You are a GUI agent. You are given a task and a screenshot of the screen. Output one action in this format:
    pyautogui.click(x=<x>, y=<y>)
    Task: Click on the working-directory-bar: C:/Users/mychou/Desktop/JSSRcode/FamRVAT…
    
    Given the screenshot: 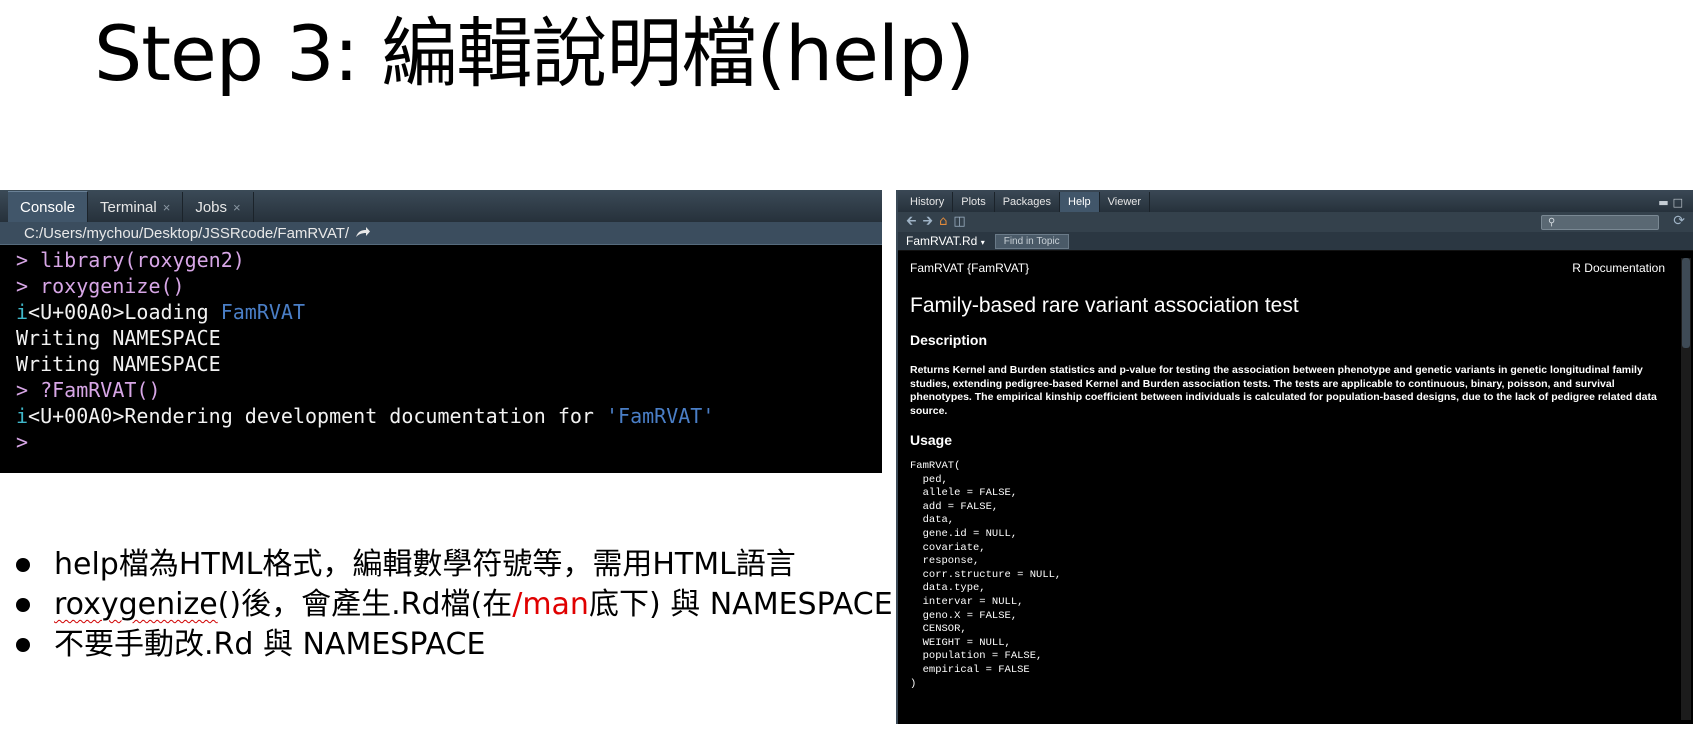 What is the action you would take?
    pyautogui.click(x=441, y=233)
    